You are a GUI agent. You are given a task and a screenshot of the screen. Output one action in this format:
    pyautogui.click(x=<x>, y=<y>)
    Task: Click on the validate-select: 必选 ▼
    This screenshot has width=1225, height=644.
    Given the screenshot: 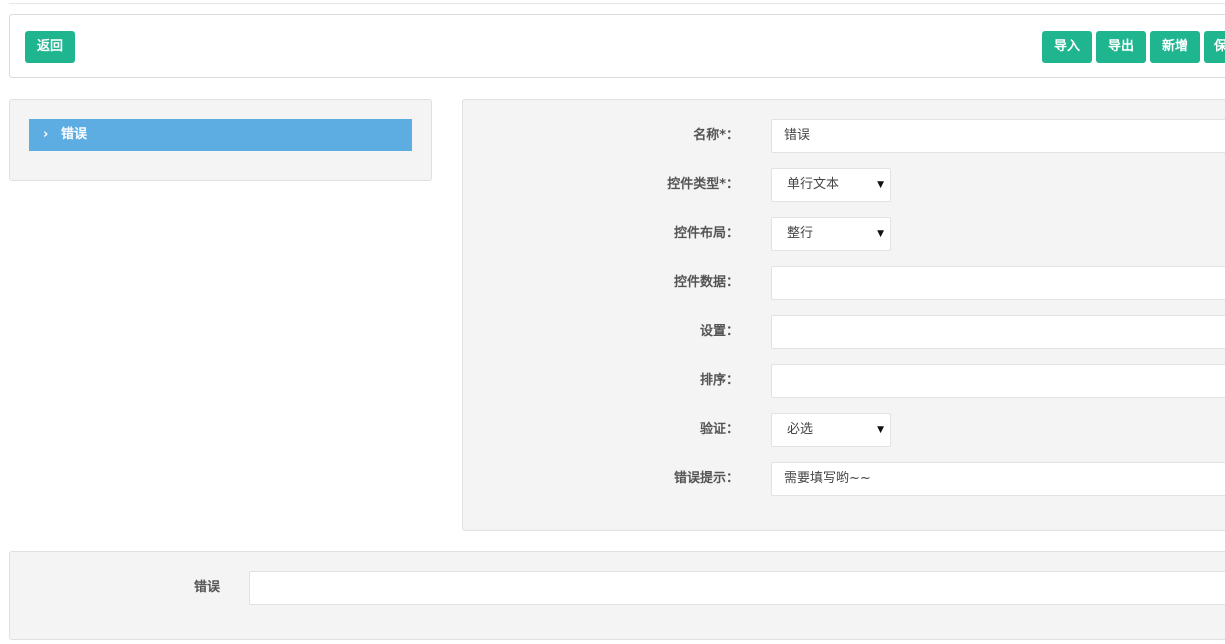 What is the action you would take?
    pyautogui.click(x=831, y=430)
    